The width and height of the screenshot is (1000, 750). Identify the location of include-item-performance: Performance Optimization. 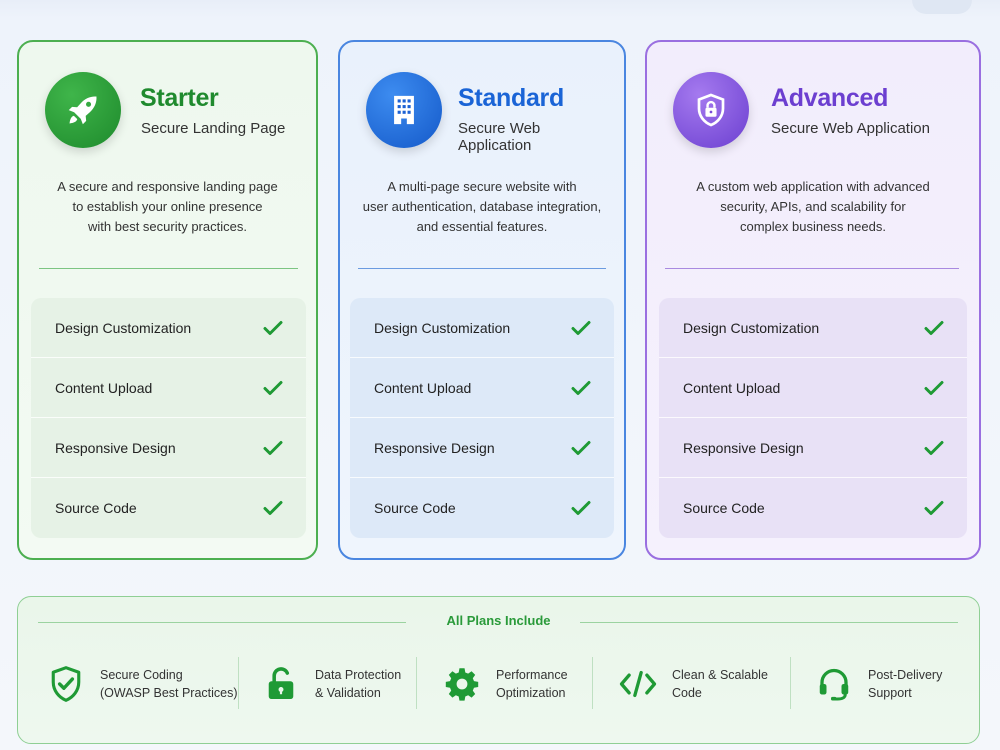
(505, 684).